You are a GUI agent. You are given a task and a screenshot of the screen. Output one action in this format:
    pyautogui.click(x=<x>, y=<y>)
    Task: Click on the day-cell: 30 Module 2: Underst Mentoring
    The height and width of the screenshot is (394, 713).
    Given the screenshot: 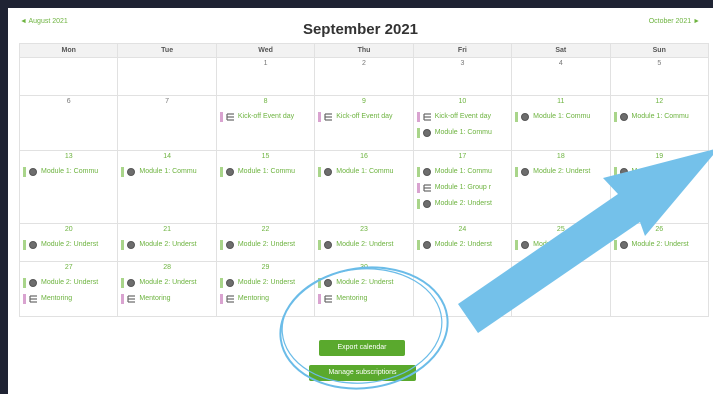 What is the action you would take?
    pyautogui.click(x=364, y=289)
    